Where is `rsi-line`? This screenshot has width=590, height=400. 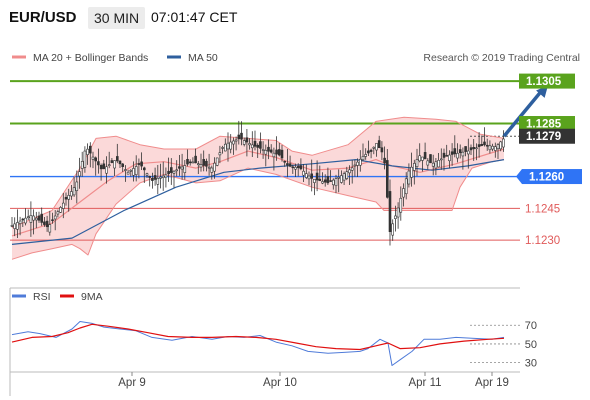
rsi-line is located at coordinates (258, 343).